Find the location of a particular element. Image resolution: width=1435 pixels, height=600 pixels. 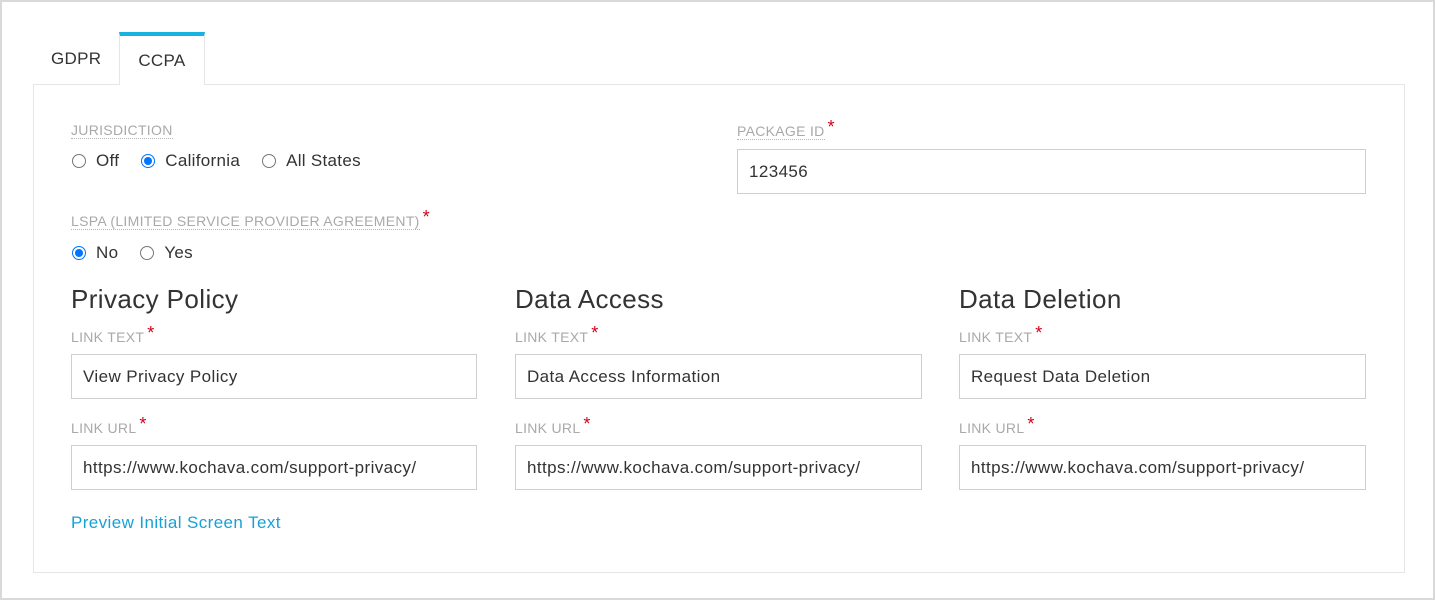

deletion-link-text-label: LINK TEXT * is located at coordinates (1001, 335).